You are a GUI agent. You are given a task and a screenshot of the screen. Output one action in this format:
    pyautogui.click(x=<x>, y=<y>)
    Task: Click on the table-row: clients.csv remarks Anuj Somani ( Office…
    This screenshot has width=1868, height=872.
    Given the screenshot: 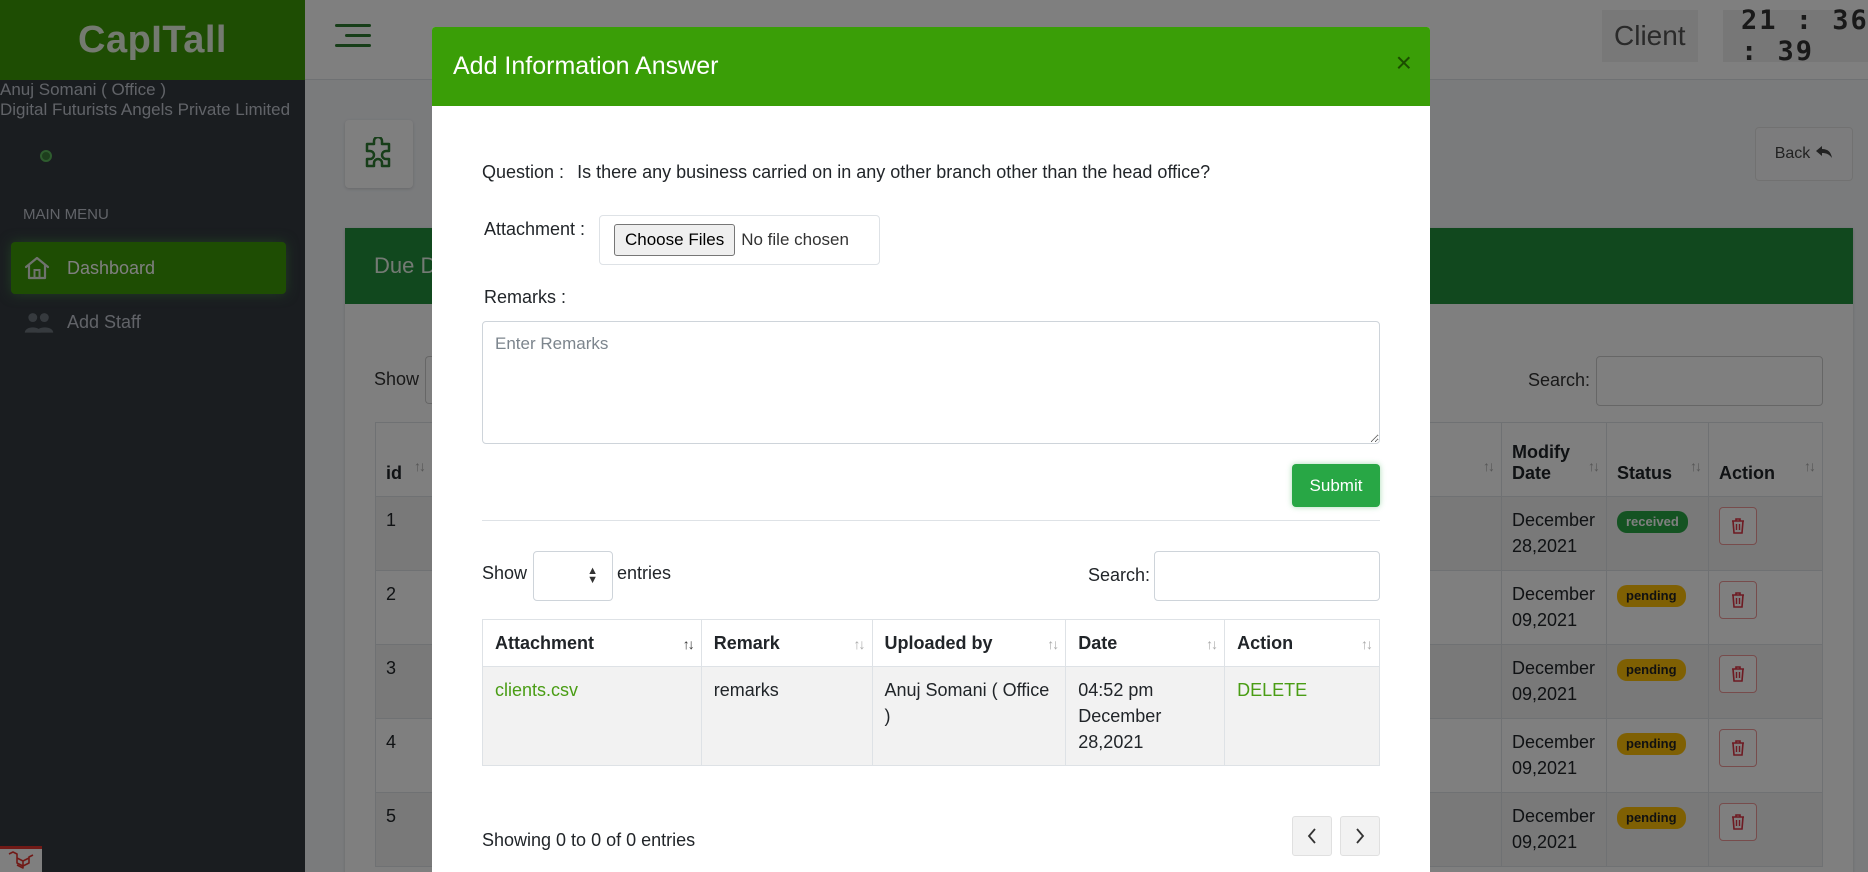 What is the action you would take?
    pyautogui.click(x=931, y=716)
    